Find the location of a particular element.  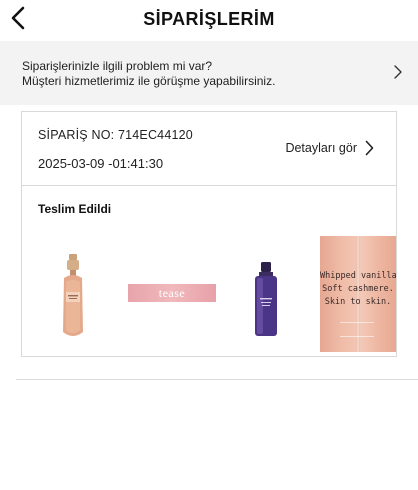

section-divider is located at coordinates (217, 379).